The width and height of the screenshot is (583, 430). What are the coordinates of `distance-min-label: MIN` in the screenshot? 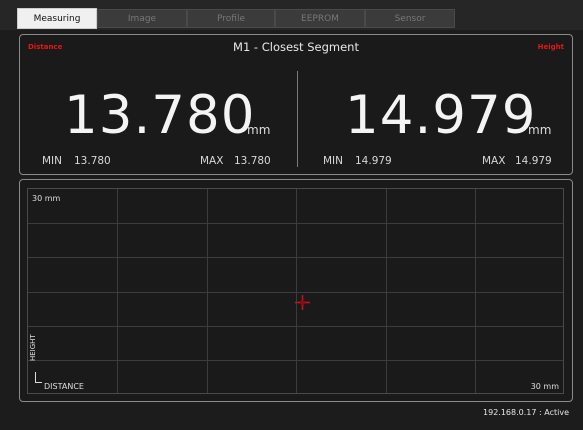 It's located at (52, 161).